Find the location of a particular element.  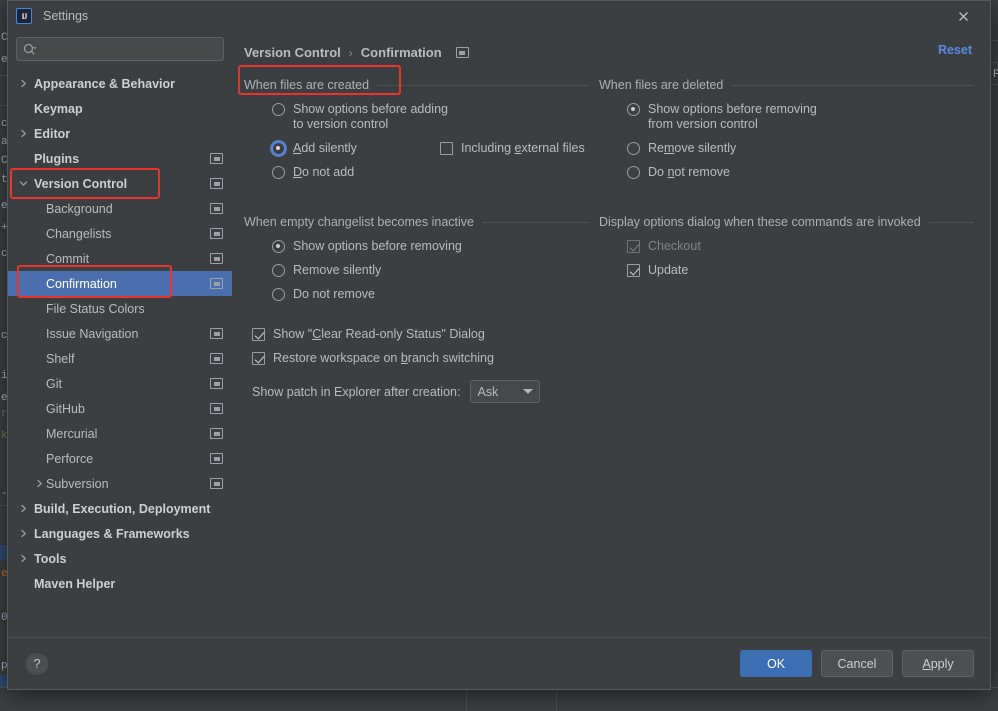

sidebar-item-label: Appearance & Behavior is located at coordinates (105, 83).